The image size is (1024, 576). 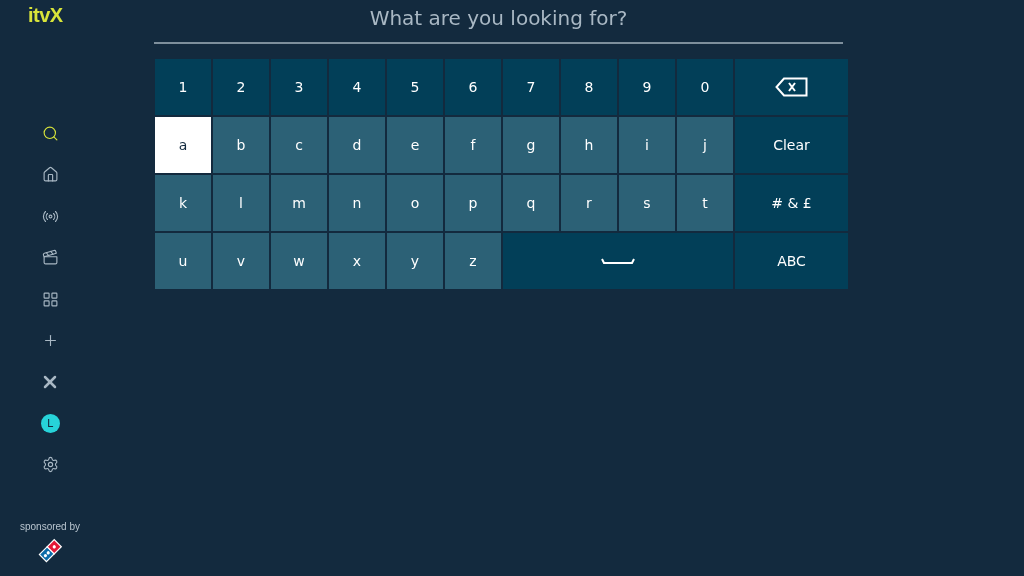 What do you see at coordinates (473, 145) in the screenshot?
I see `keyboard-key: f` at bounding box center [473, 145].